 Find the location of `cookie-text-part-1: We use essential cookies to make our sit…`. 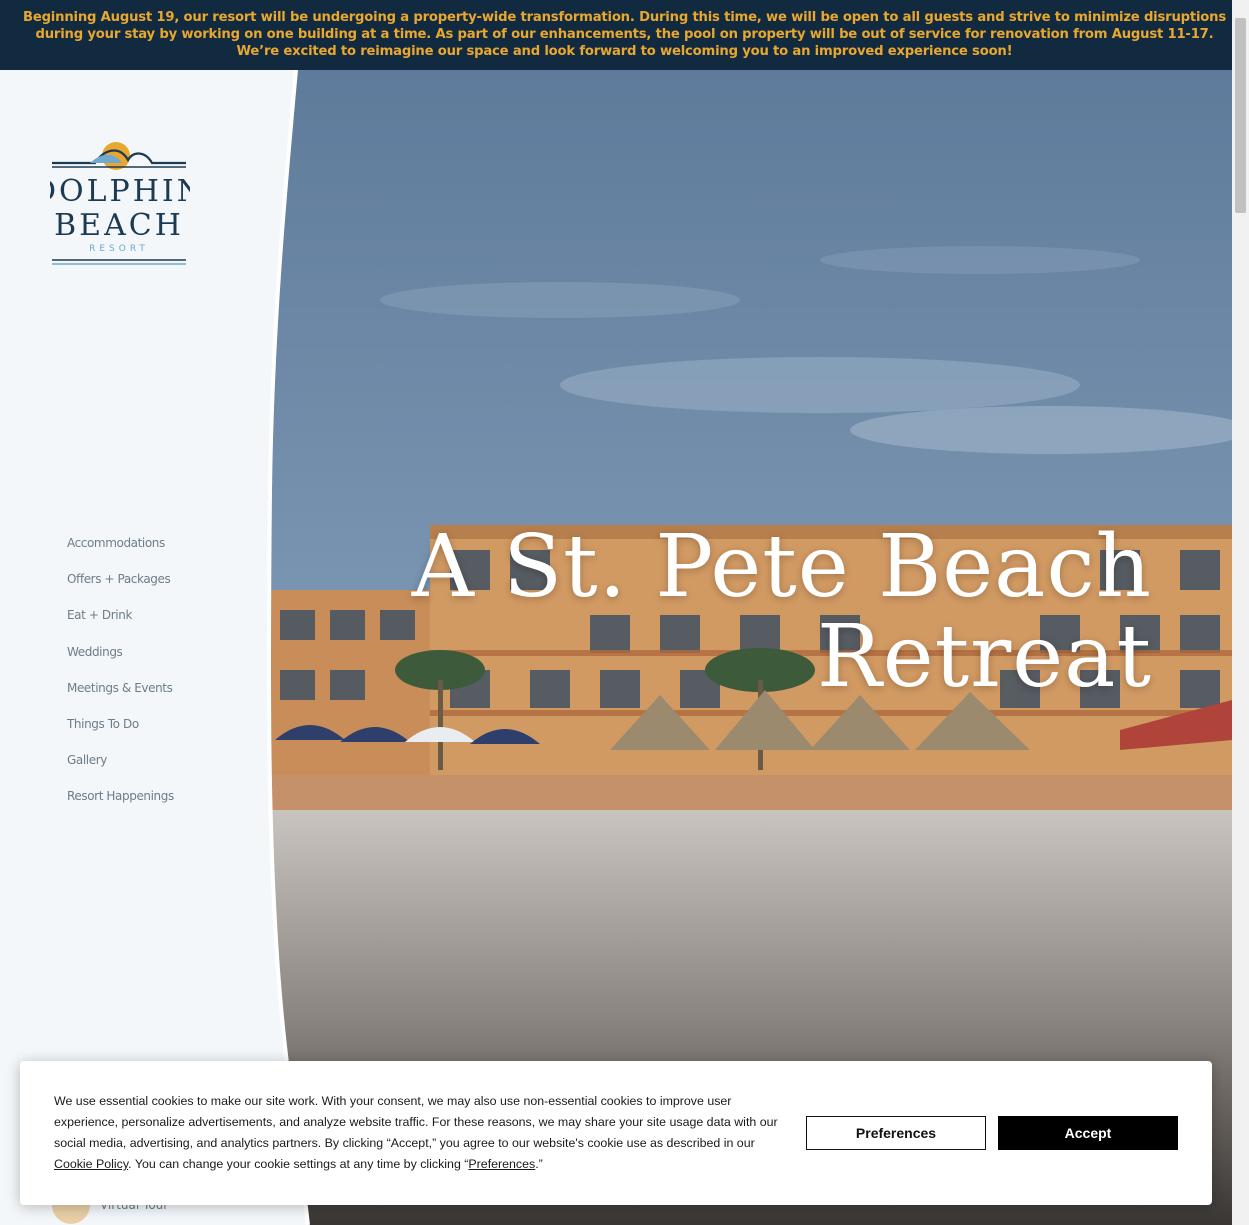

cookie-text-part-1: We use essential cookies to make our sit… is located at coordinates (416, 1122).